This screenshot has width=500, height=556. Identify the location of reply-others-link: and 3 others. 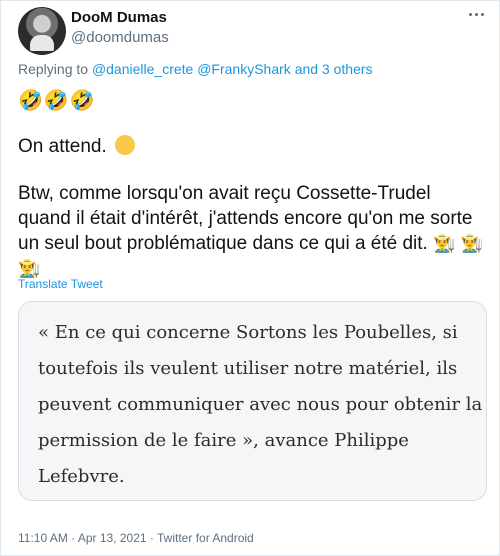
(334, 69).